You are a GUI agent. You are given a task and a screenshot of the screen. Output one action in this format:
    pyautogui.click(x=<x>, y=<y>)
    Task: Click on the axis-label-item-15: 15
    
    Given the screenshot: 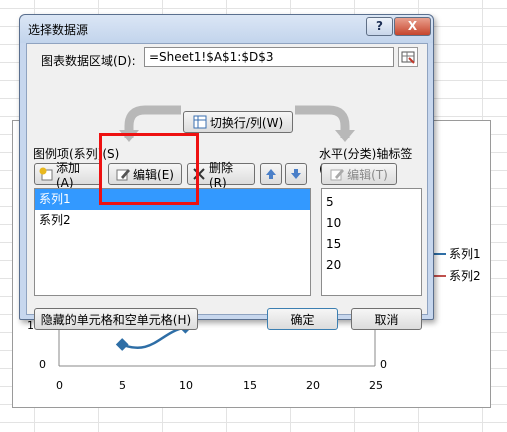 What is the action you would take?
    pyautogui.click(x=371, y=244)
    